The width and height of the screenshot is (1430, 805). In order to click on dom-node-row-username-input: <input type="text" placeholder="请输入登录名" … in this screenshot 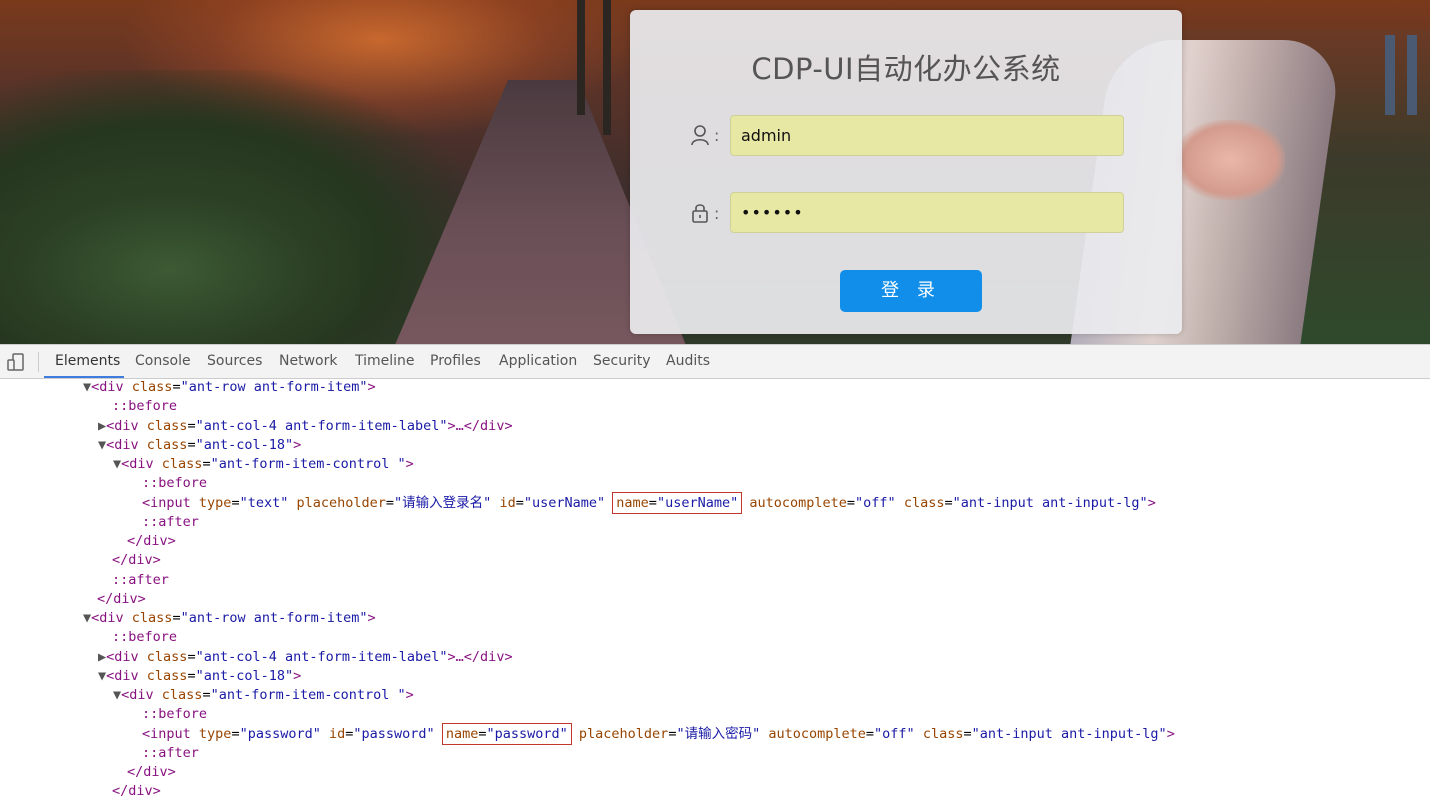, I will do `click(649, 503)`.